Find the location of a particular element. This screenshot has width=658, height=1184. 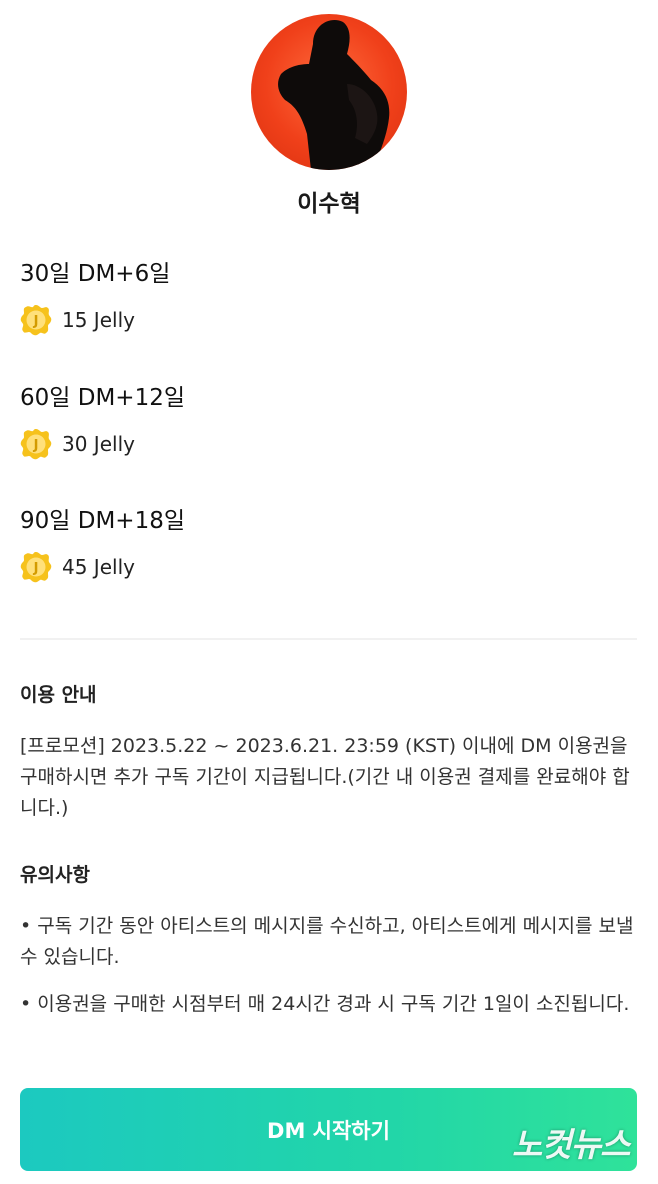

plan-price-label: 45 Jelly is located at coordinates (98, 567).